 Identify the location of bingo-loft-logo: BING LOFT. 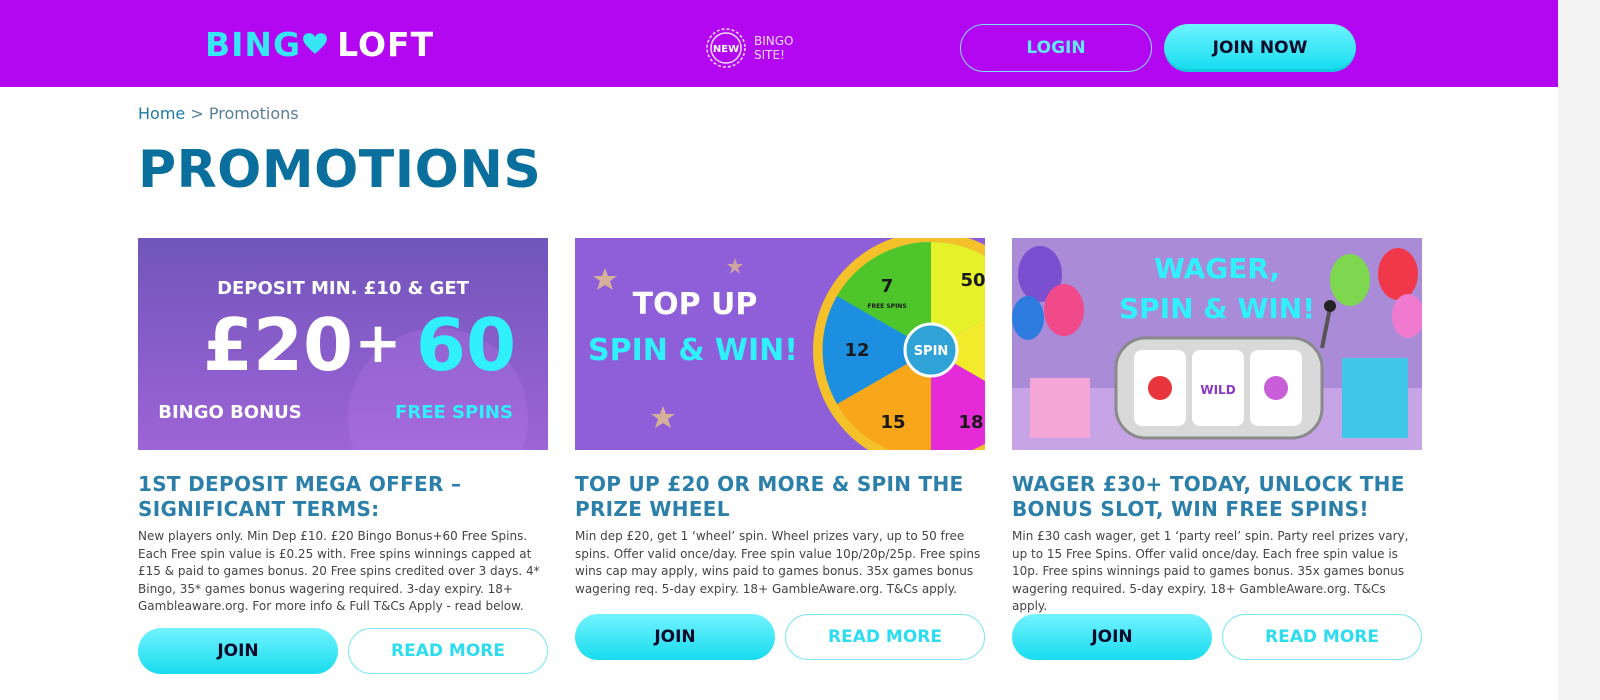
(319, 44).